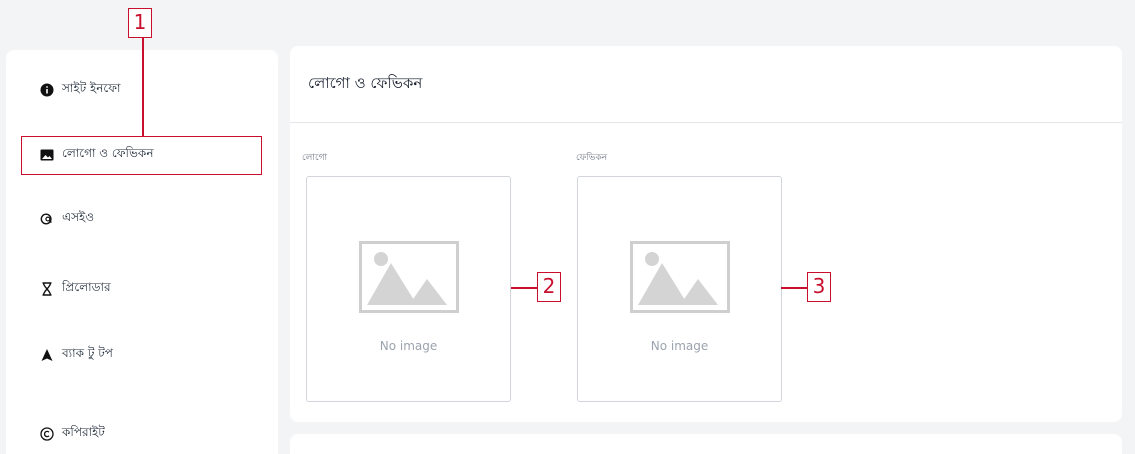  Describe the element at coordinates (706, 84) in the screenshot. I see `card-header: লোগো ও ফেভিকন` at that location.